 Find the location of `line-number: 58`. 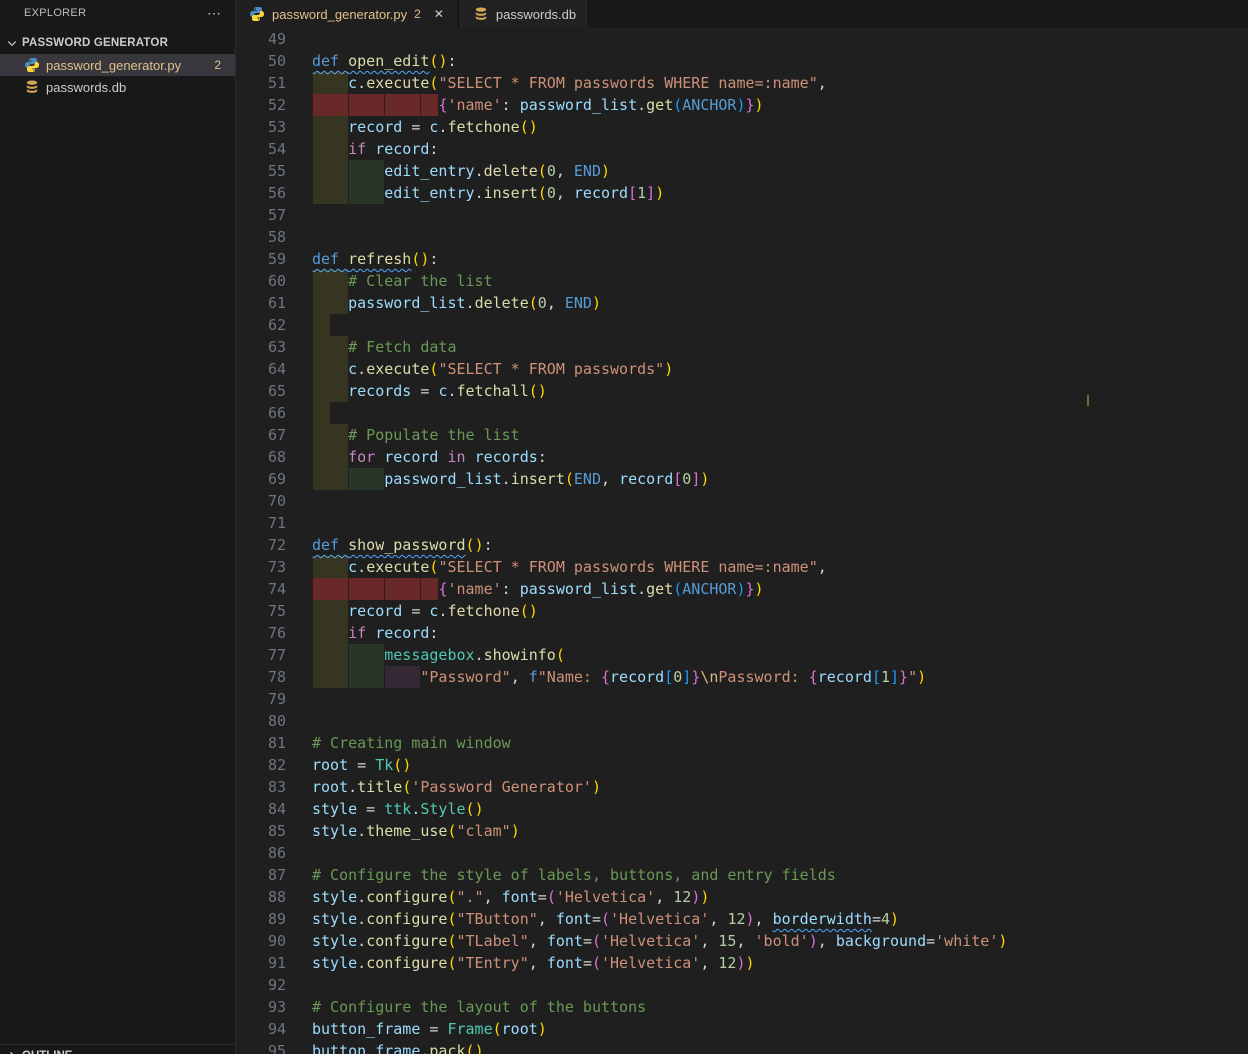

line-number: 58 is located at coordinates (276, 237).